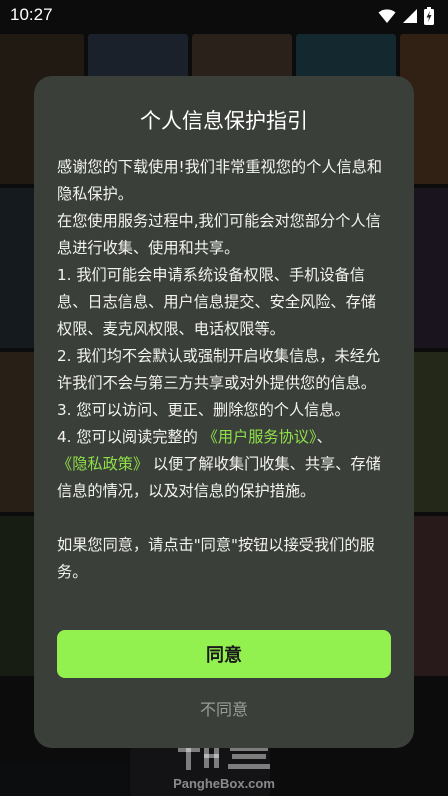 Image resolution: width=448 pixels, height=796 pixels. I want to click on paragraph-intro: 感谢您的下载使用!我们非常重视您的个人信息和隐私保护。, so click(220, 180).